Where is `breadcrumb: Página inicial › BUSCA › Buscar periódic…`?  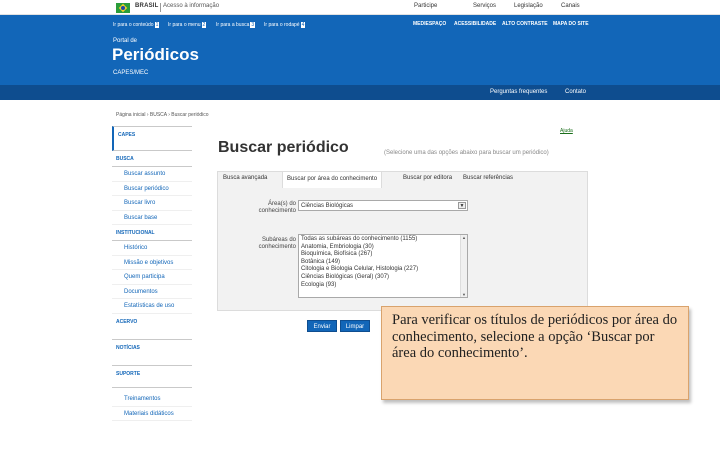 breadcrumb: Página inicial › BUSCA › Buscar periódic… is located at coordinates (162, 115).